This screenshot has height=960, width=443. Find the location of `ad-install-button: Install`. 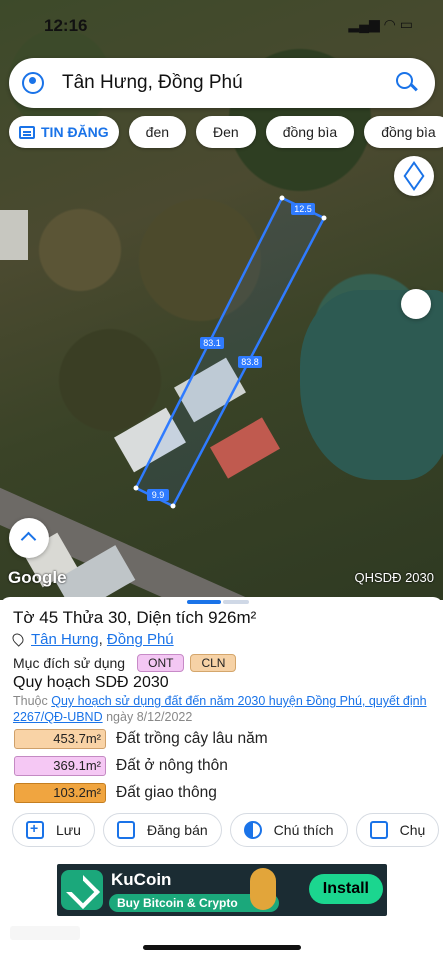

ad-install-button: Install is located at coordinates (345, 889).